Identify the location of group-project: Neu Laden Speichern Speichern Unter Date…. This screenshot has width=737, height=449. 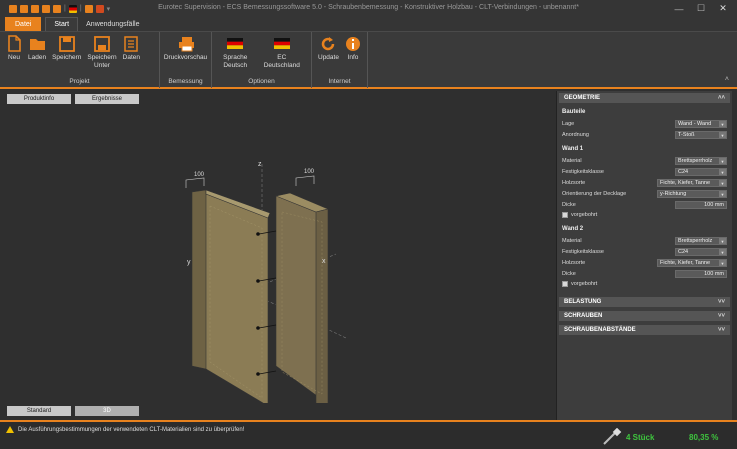
(80, 60).